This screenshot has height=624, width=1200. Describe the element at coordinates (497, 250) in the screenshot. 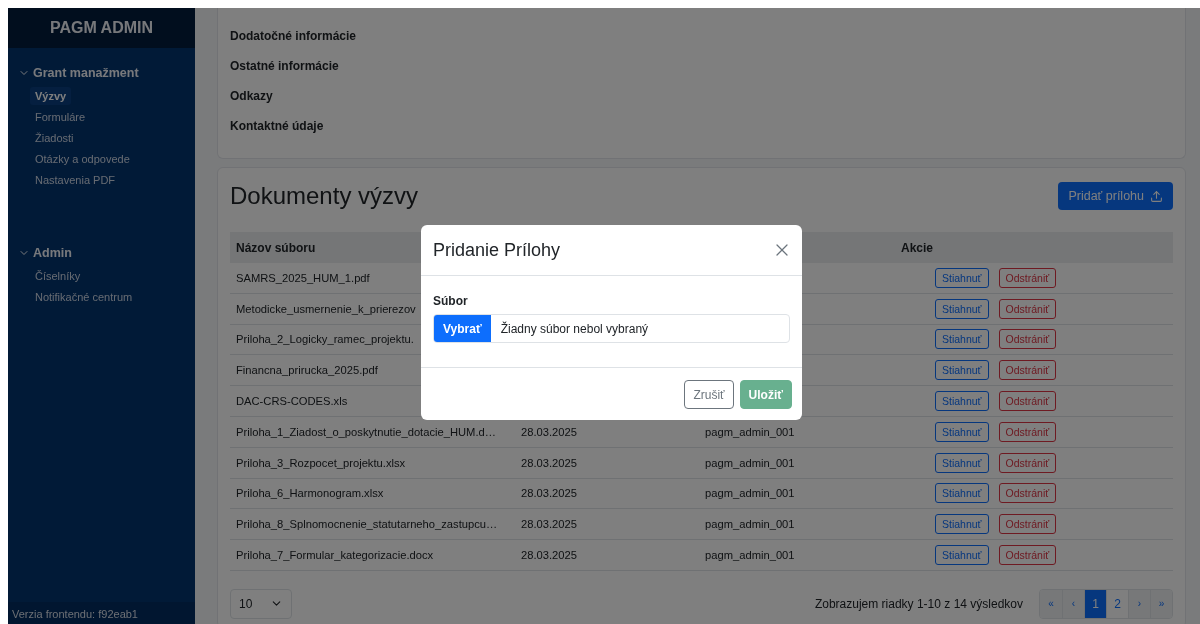

I see `modal-title: Pridanie Prílohy` at that location.